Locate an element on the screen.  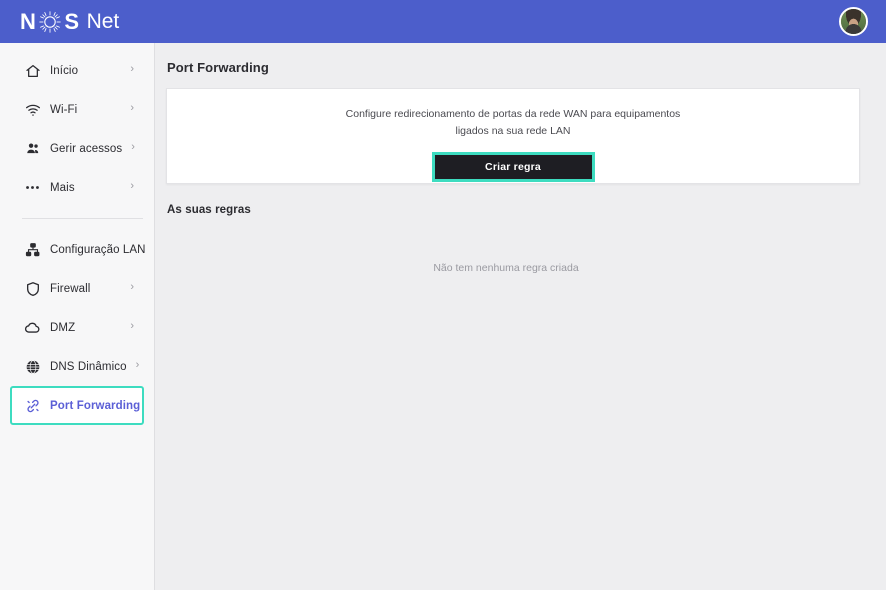
card-action-row: Criar regra is located at coordinates (513, 166).